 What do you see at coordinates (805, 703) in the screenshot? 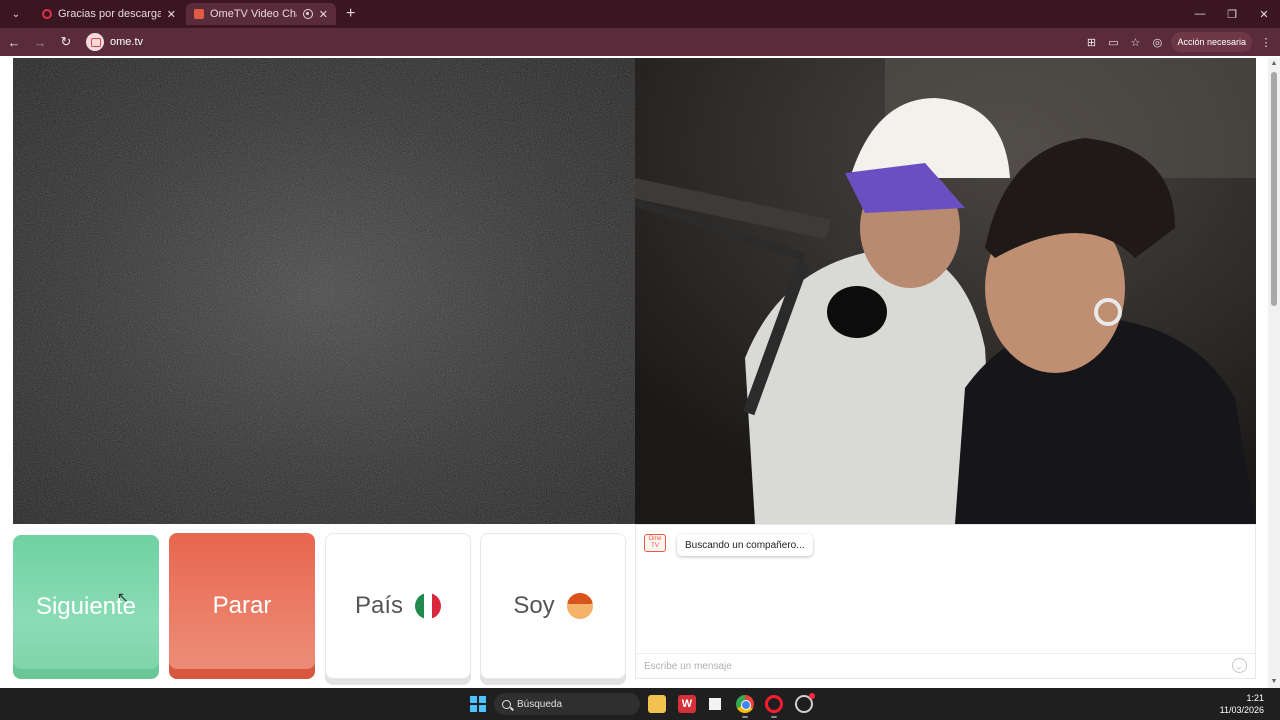
I see `opera-gx-icon` at bounding box center [805, 703].